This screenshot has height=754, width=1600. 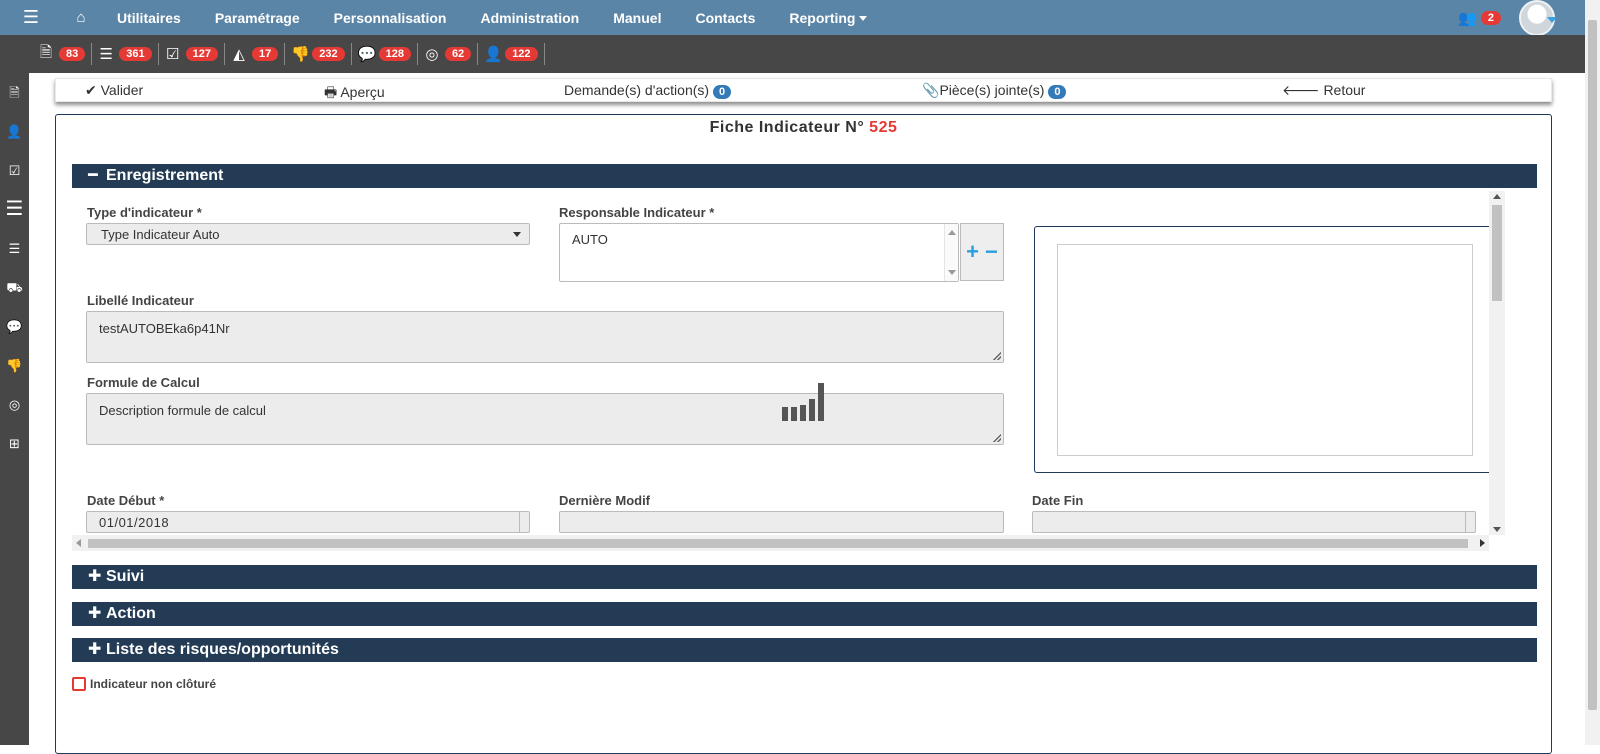 What do you see at coordinates (822, 17) in the screenshot?
I see `nav-reporting-label: Reporting` at bounding box center [822, 17].